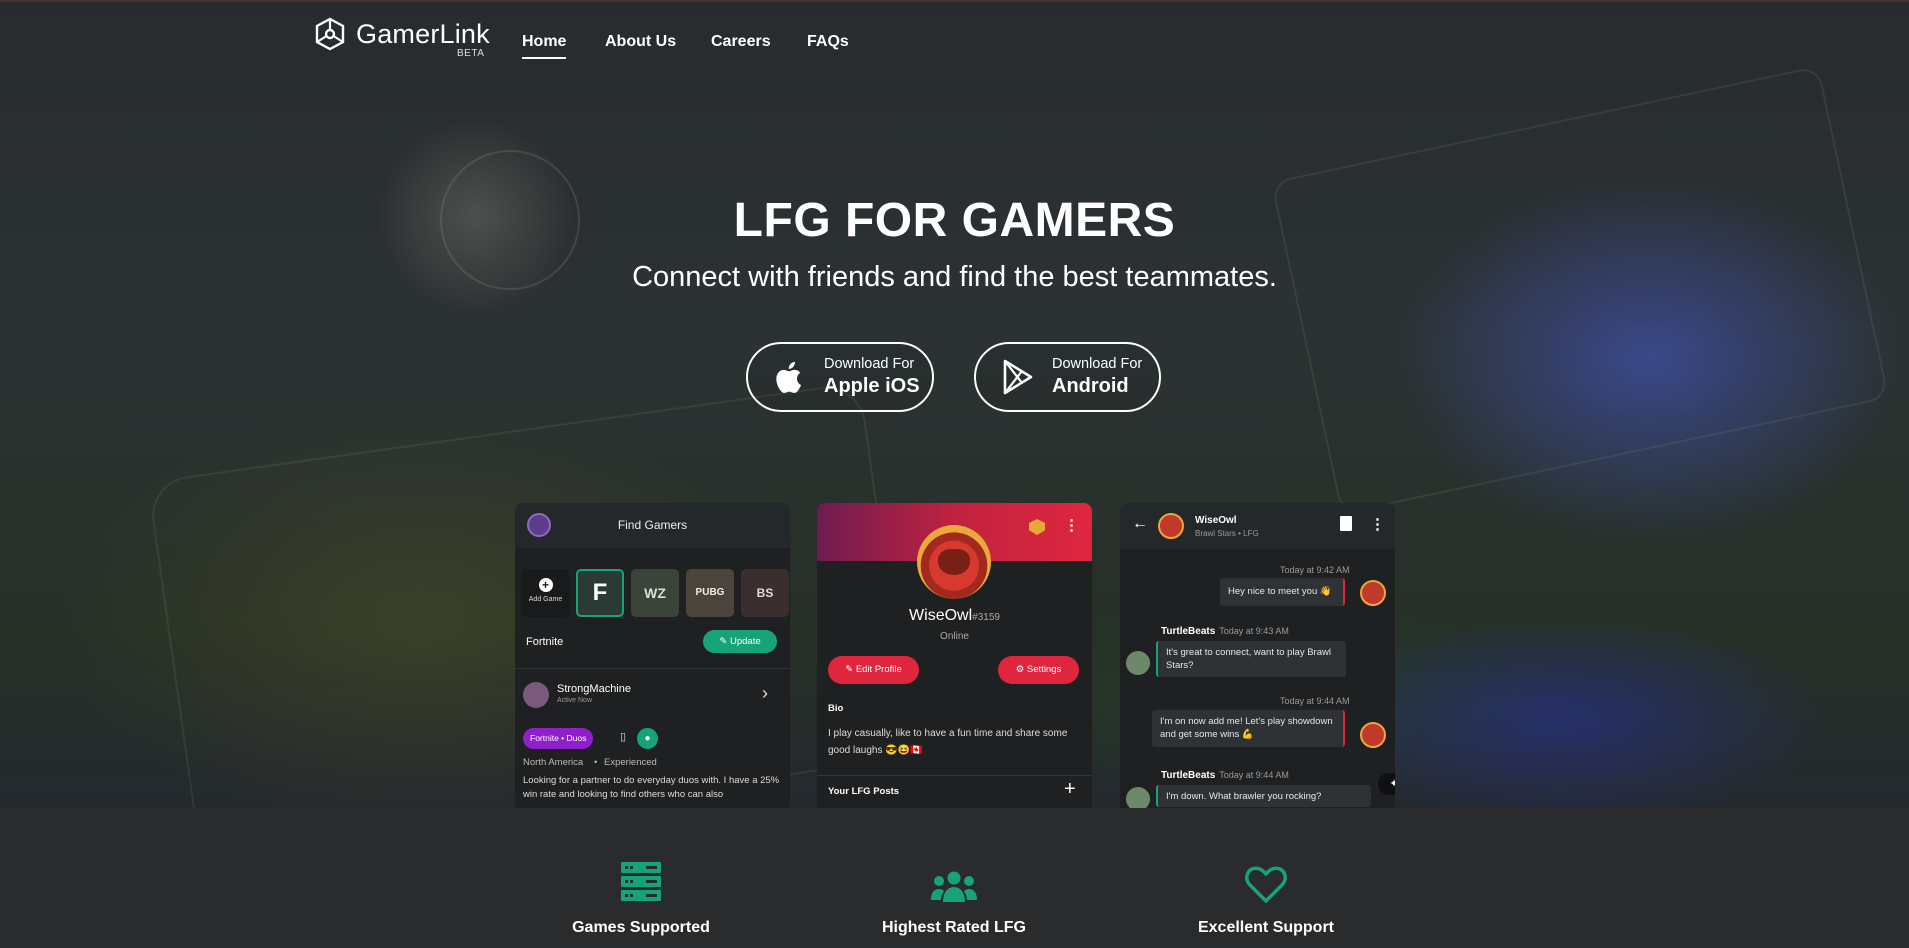  Describe the element at coordinates (423, 33) in the screenshot. I see `brand-name: GamerLink` at that location.